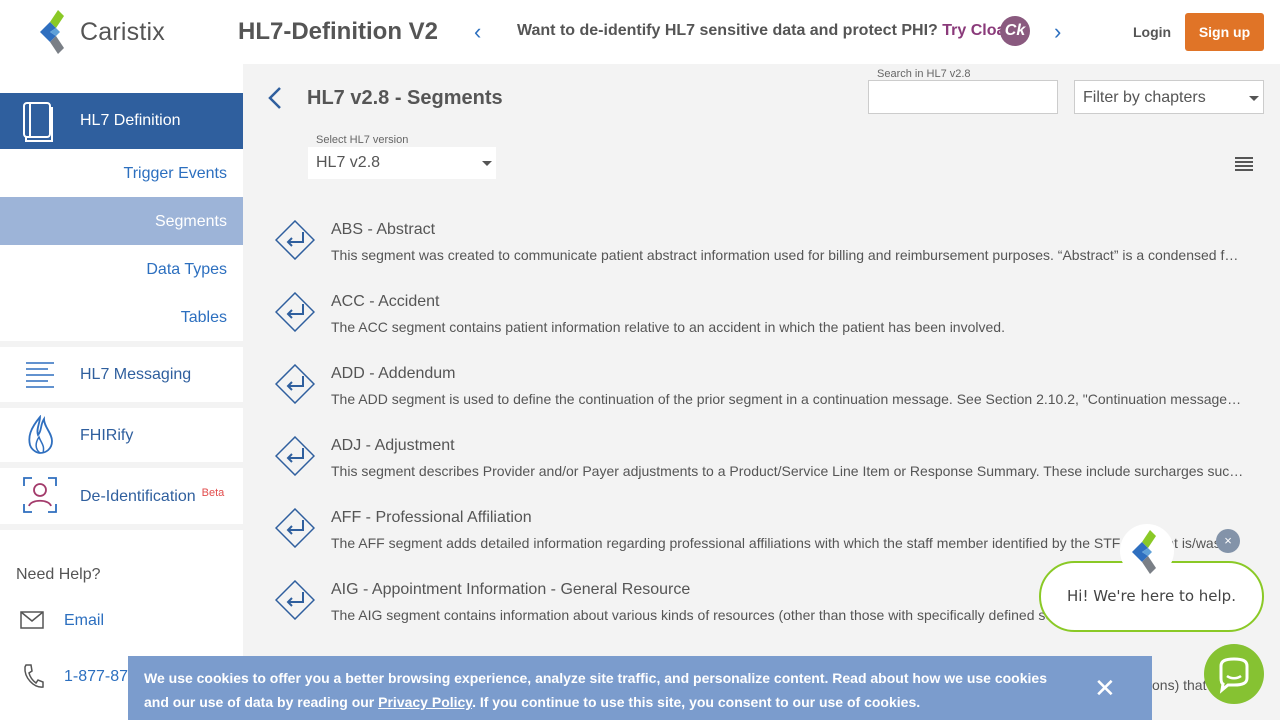  What do you see at coordinates (338, 31) in the screenshot?
I see `app-title: HL7-Definition V2` at bounding box center [338, 31].